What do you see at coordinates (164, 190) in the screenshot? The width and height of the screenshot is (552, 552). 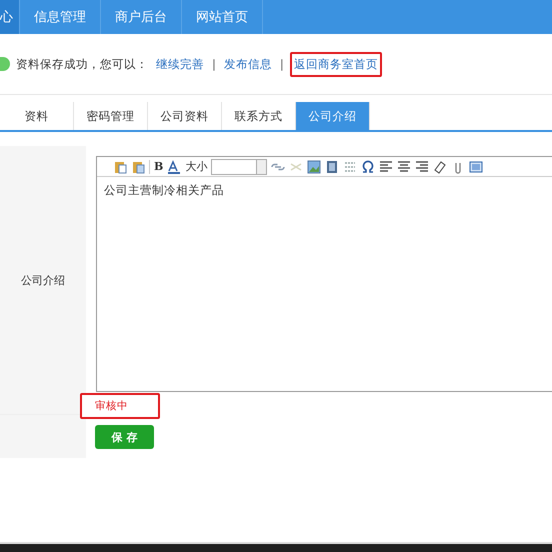 I see `editor-text: 公司主营制冷相关产品` at bounding box center [164, 190].